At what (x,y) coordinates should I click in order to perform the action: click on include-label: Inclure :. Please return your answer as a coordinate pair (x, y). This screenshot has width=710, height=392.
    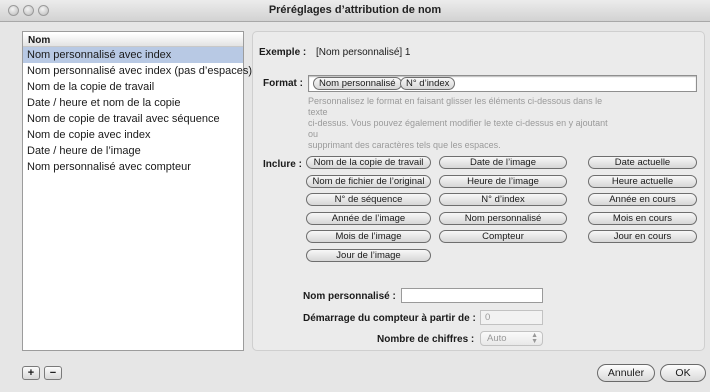
    Looking at the image, I should click on (282, 164).